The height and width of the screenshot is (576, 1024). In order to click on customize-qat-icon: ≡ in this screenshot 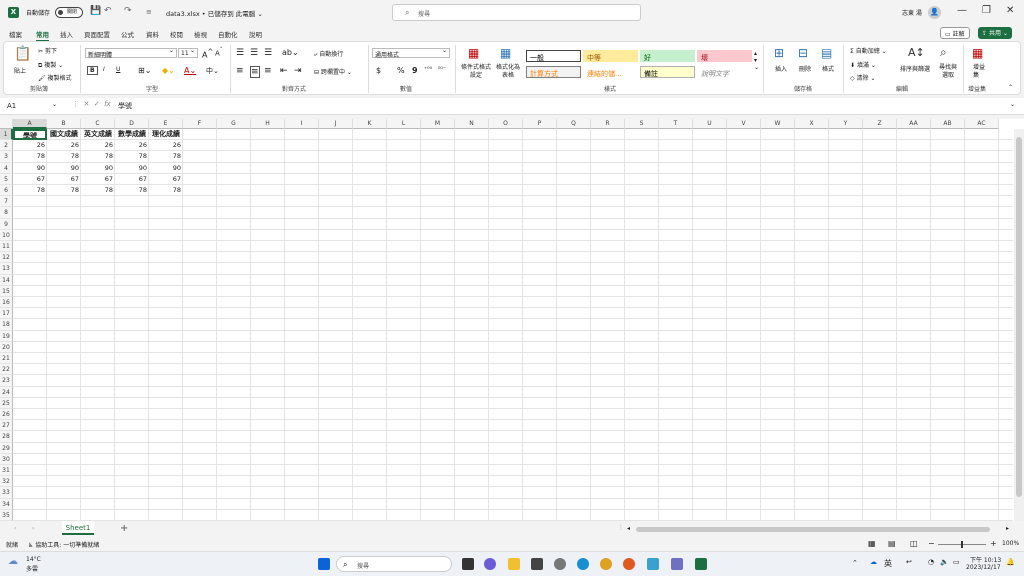, I will do `click(149, 12)`.